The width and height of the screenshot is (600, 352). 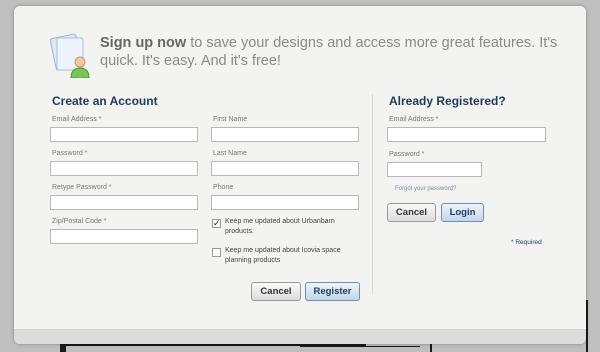 What do you see at coordinates (230, 153) in the screenshot?
I see `last-name-label: Last Name` at bounding box center [230, 153].